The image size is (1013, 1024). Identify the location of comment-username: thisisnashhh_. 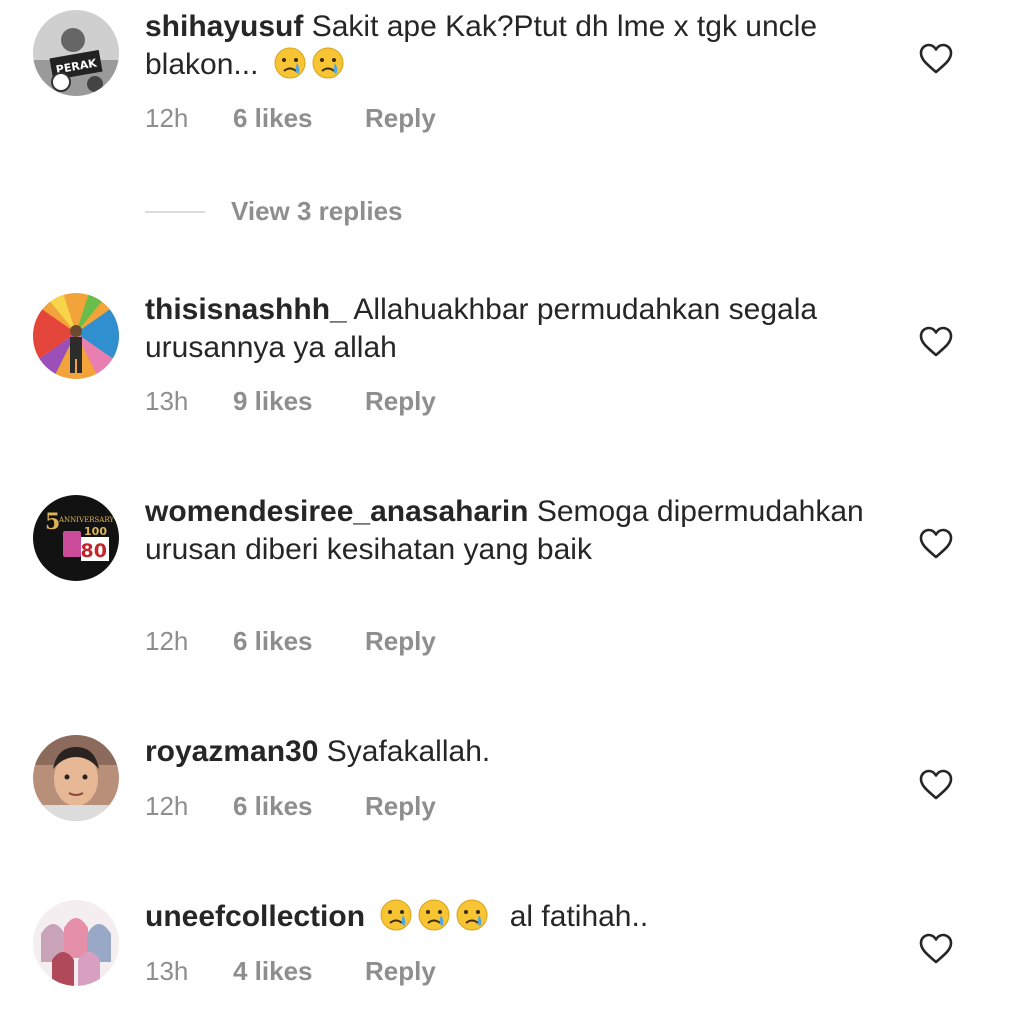
(246, 309).